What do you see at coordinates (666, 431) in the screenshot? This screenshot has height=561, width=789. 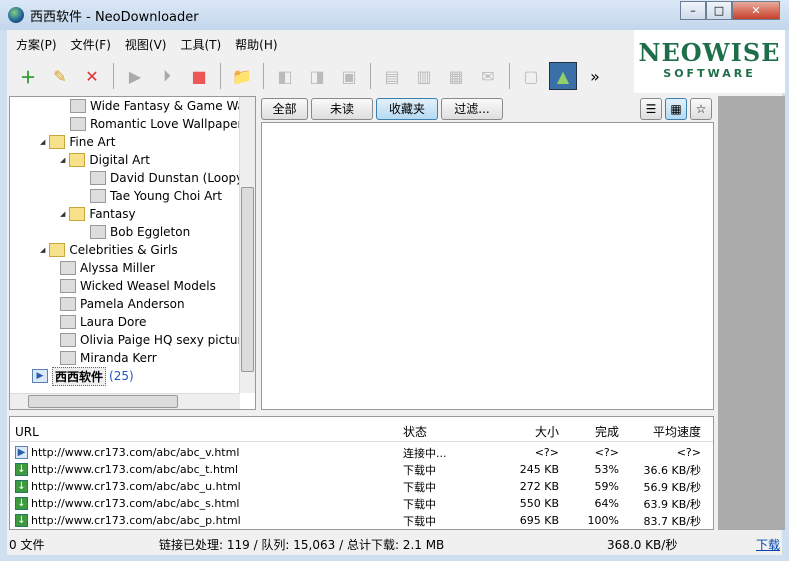 I see `header-speed: 平均速度` at bounding box center [666, 431].